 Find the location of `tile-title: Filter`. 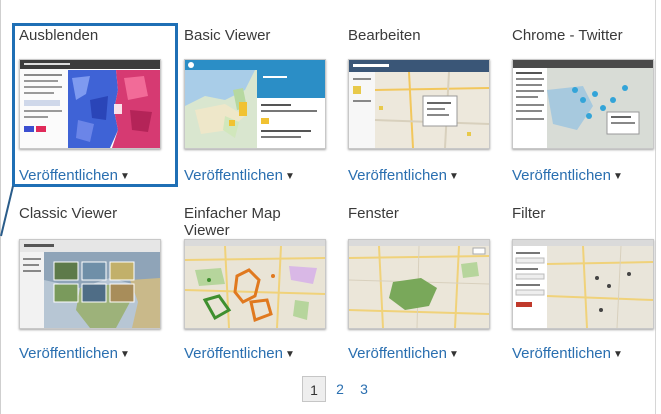

tile-title: Filter is located at coordinates (529, 213).